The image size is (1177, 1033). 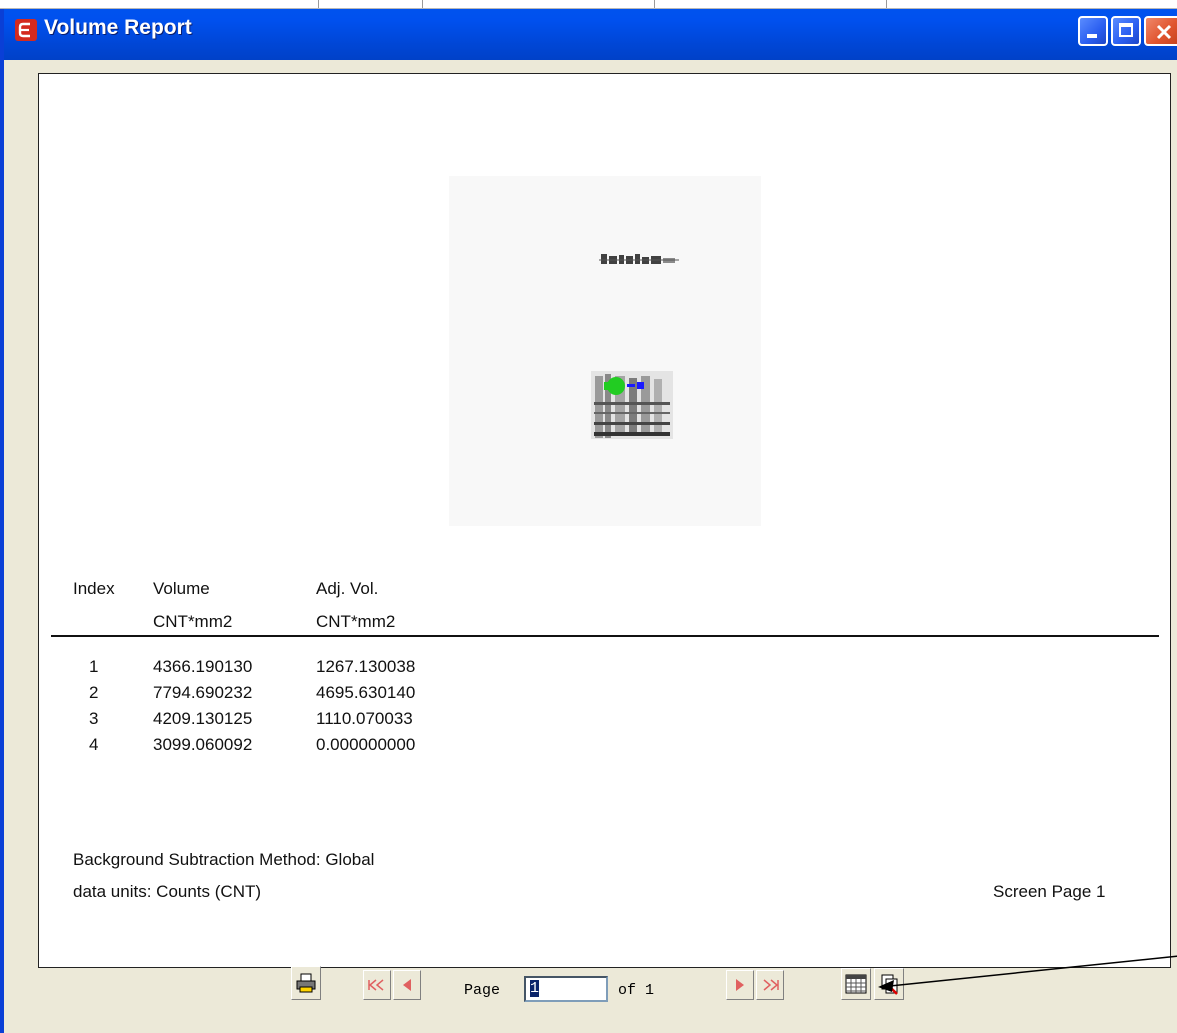 What do you see at coordinates (366, 744) in the screenshot?
I see `row-adj-vol: 0.000000000` at bounding box center [366, 744].